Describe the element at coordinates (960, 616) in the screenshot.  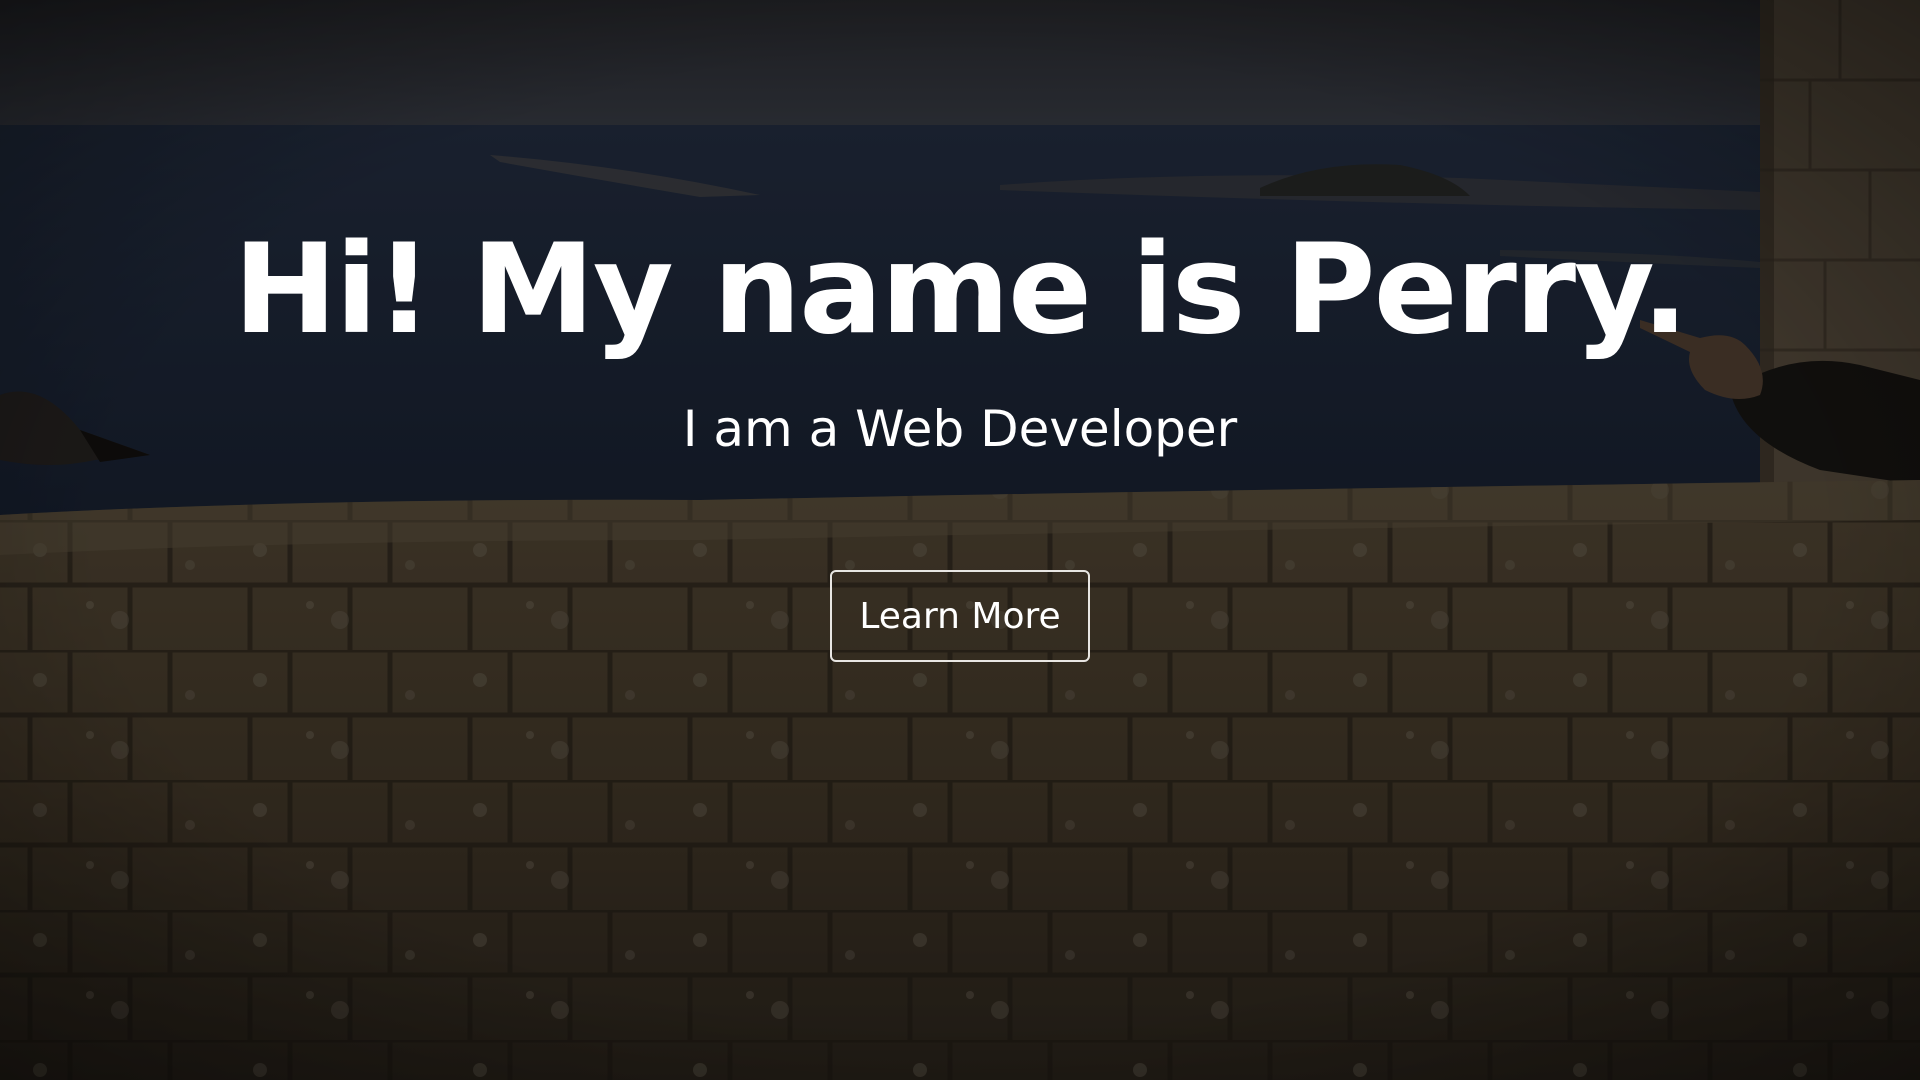
I see `learn-more-button: Learn More` at that location.